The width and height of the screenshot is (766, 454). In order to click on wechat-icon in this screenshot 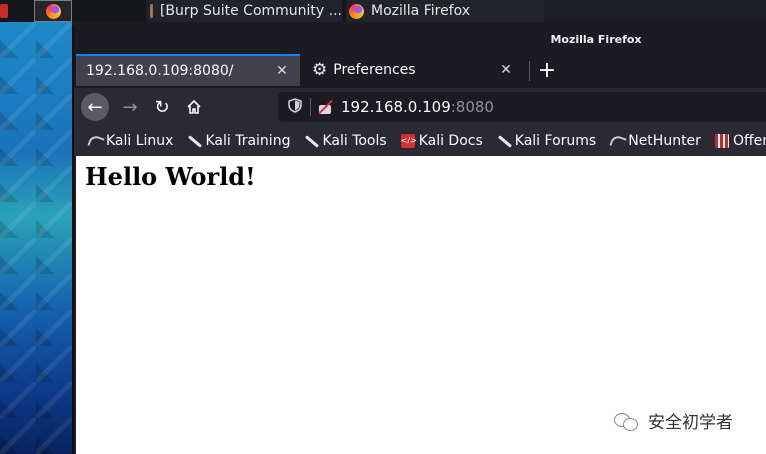, I will do `click(627, 421)`.